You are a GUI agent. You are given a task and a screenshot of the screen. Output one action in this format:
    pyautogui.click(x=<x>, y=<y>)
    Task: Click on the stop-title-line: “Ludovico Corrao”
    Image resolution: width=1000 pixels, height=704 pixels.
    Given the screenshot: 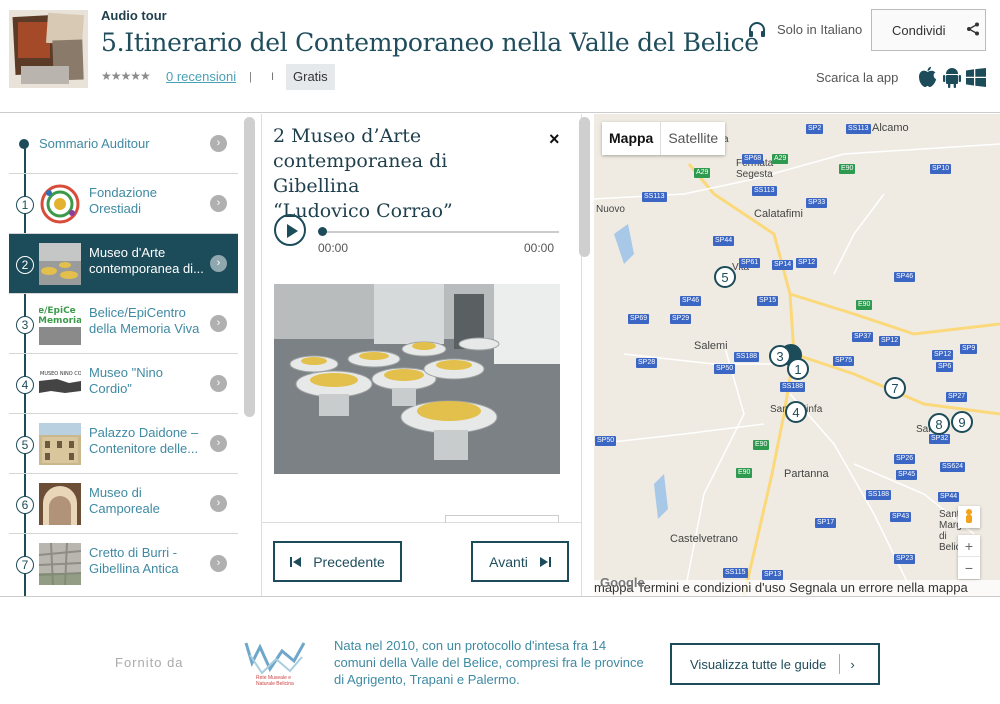 What is the action you would take?
    pyautogui.click(x=363, y=211)
    